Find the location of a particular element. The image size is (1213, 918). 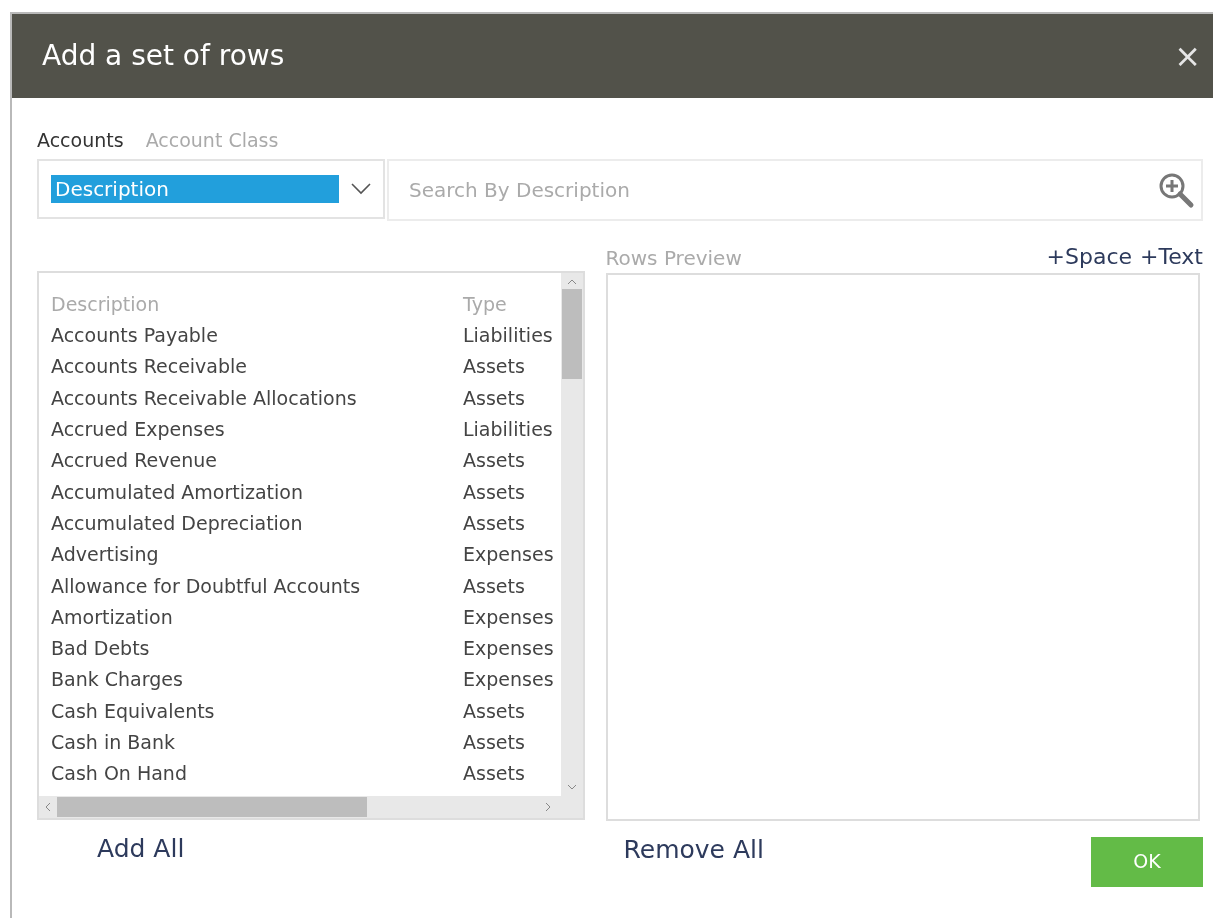

insert-link: +Text is located at coordinates (1171, 256).